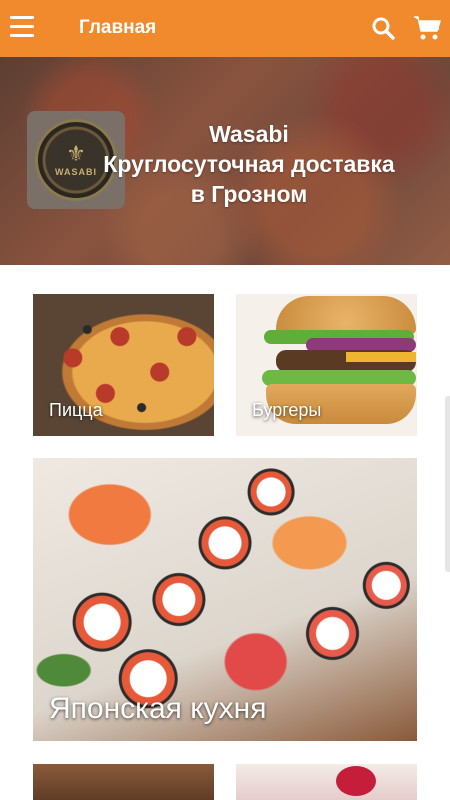 This screenshot has width=450, height=800. Describe the element at coordinates (123, 365) in the screenshot. I see `category-card-pizza: Пицца` at that location.